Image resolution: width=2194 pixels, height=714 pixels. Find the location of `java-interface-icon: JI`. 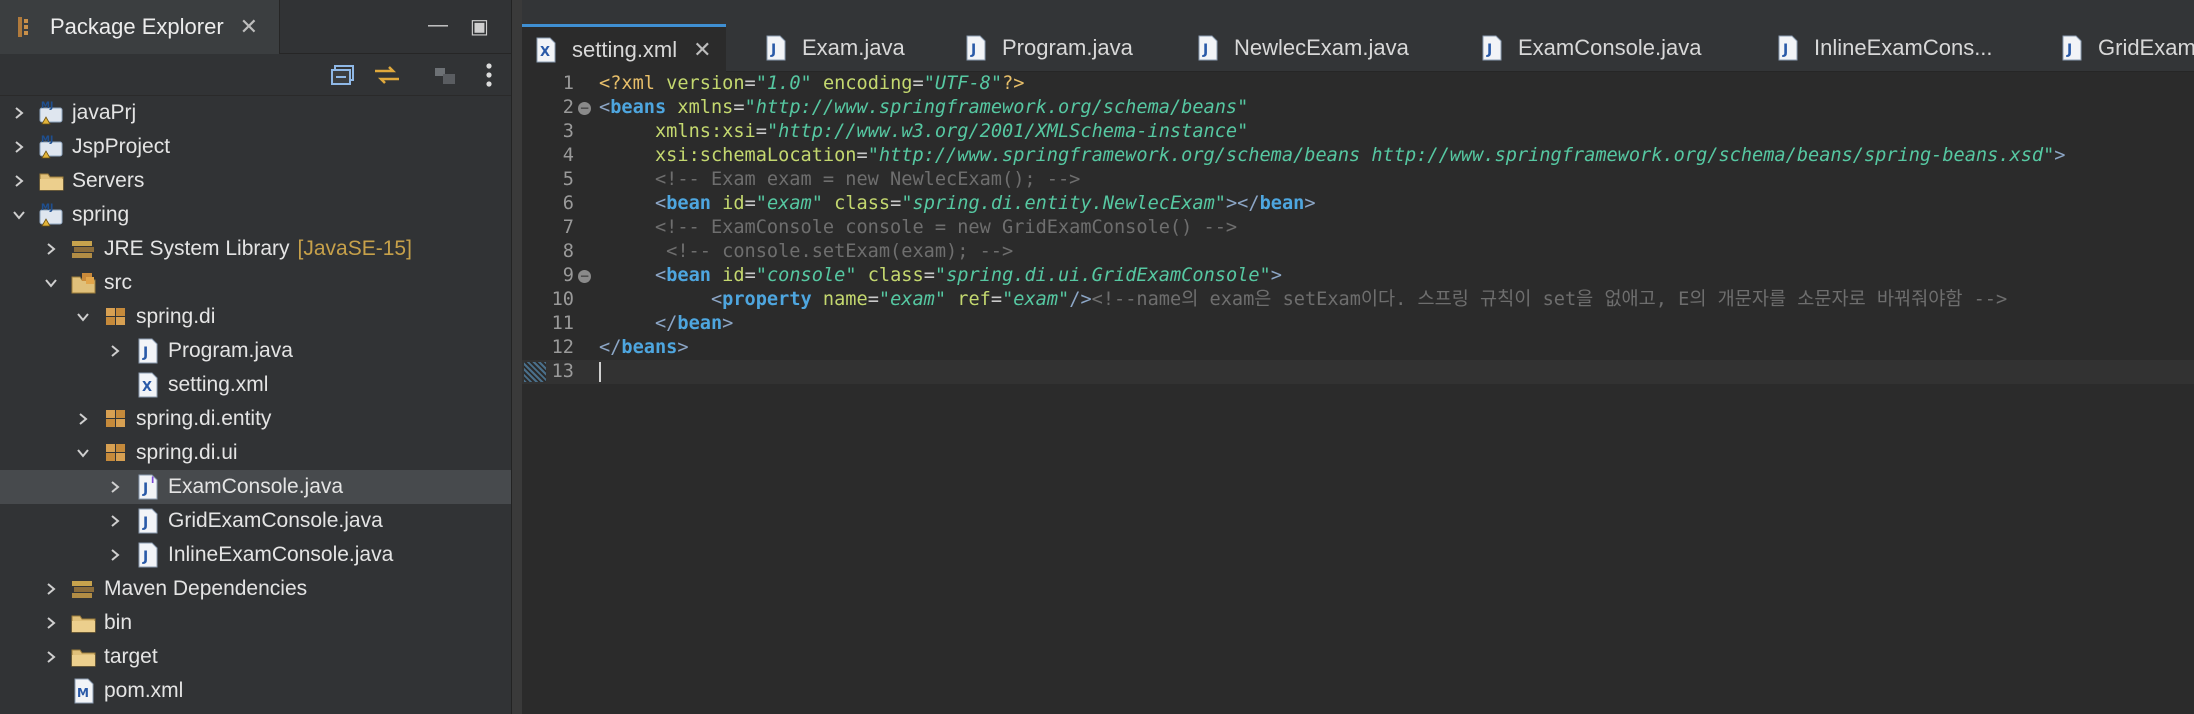

java-interface-icon: JI is located at coordinates (148, 487).